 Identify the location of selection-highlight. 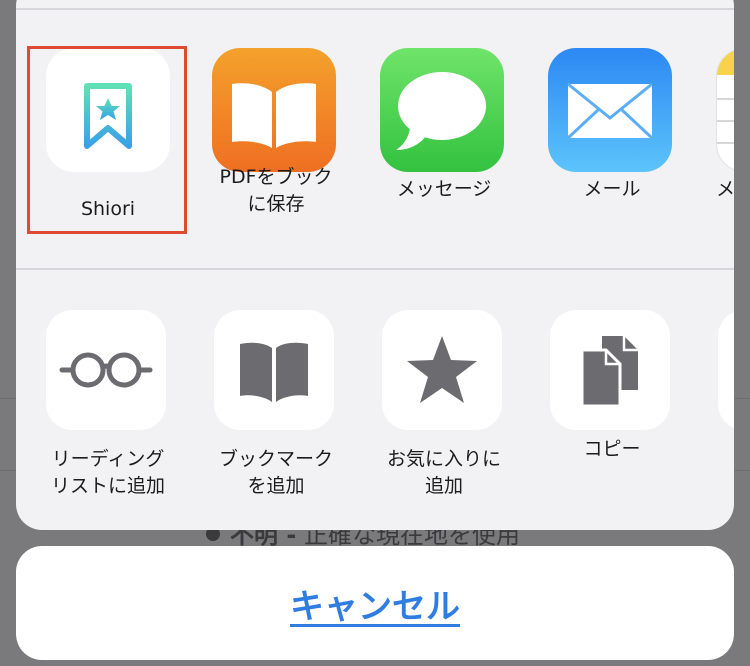
(107, 140).